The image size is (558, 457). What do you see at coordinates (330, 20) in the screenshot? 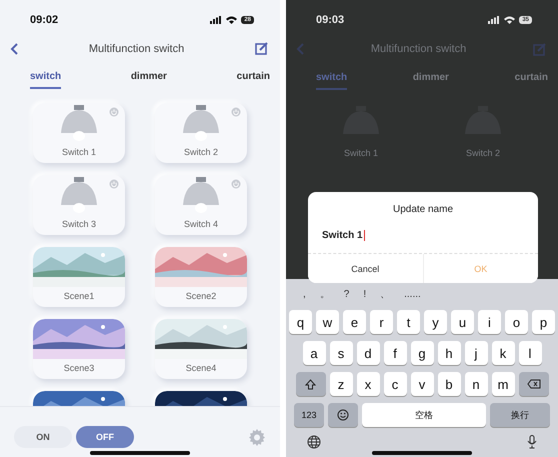
I see `status-time: 09:03` at bounding box center [330, 20].